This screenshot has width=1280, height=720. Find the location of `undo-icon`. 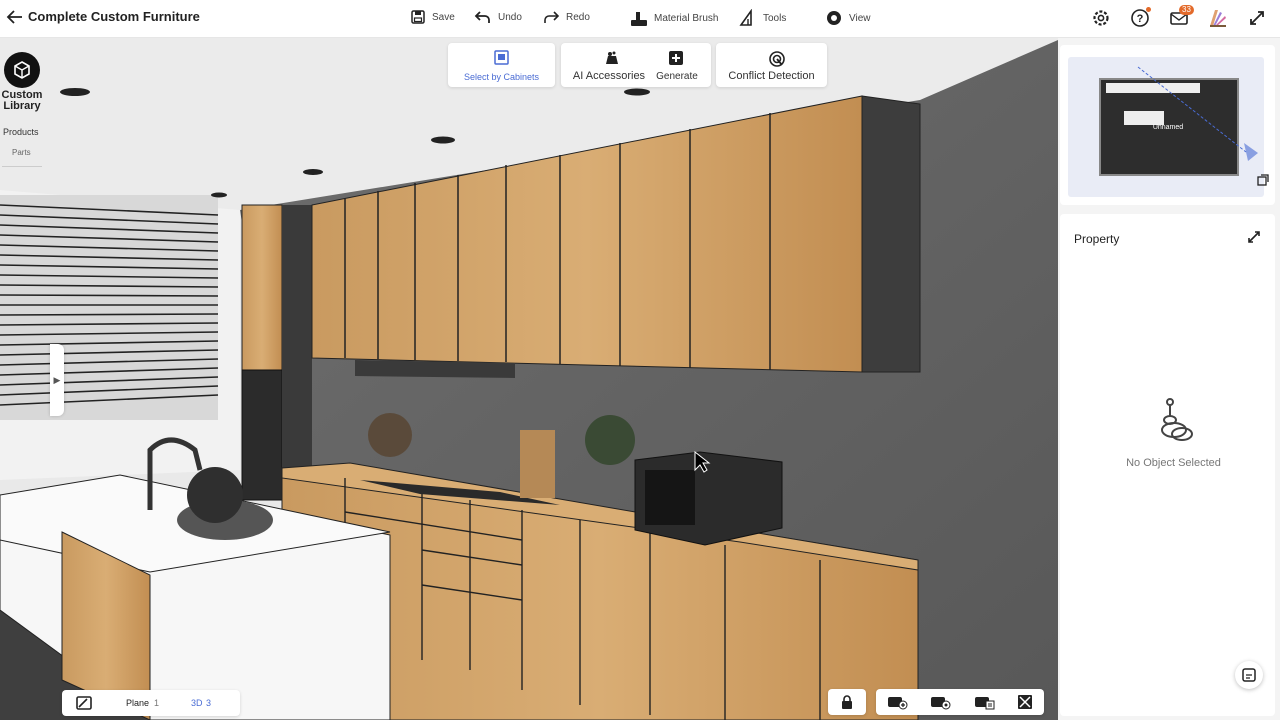

undo-icon is located at coordinates (482, 17).